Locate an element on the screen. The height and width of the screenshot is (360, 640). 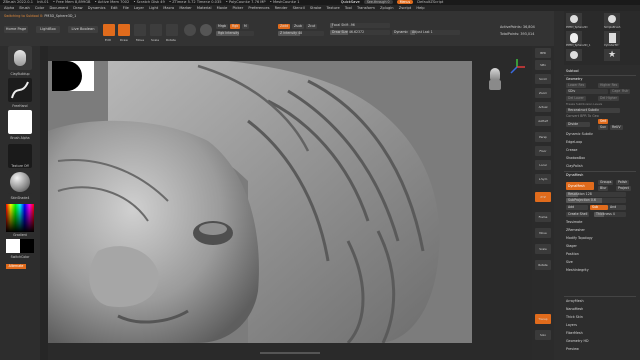
subtool-menu: Subtool is located at coordinates (596, 71).